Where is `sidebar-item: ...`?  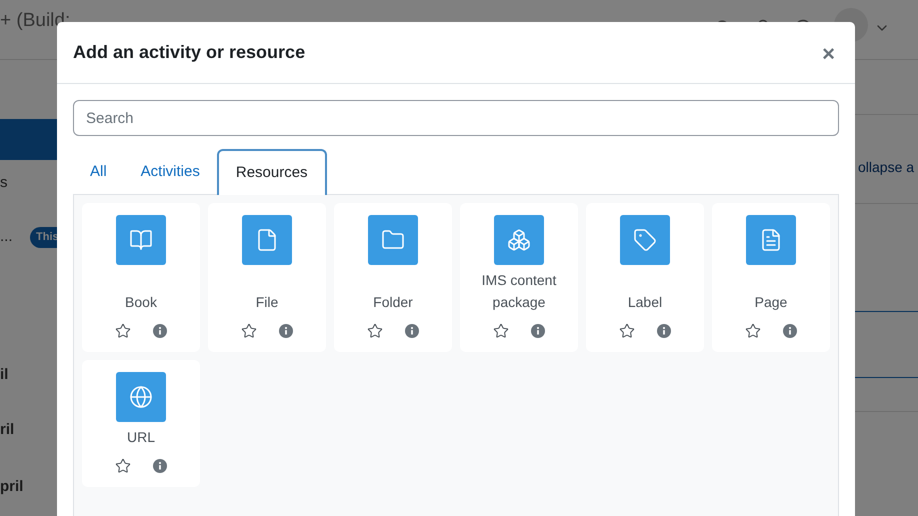 sidebar-item: ... is located at coordinates (6, 237).